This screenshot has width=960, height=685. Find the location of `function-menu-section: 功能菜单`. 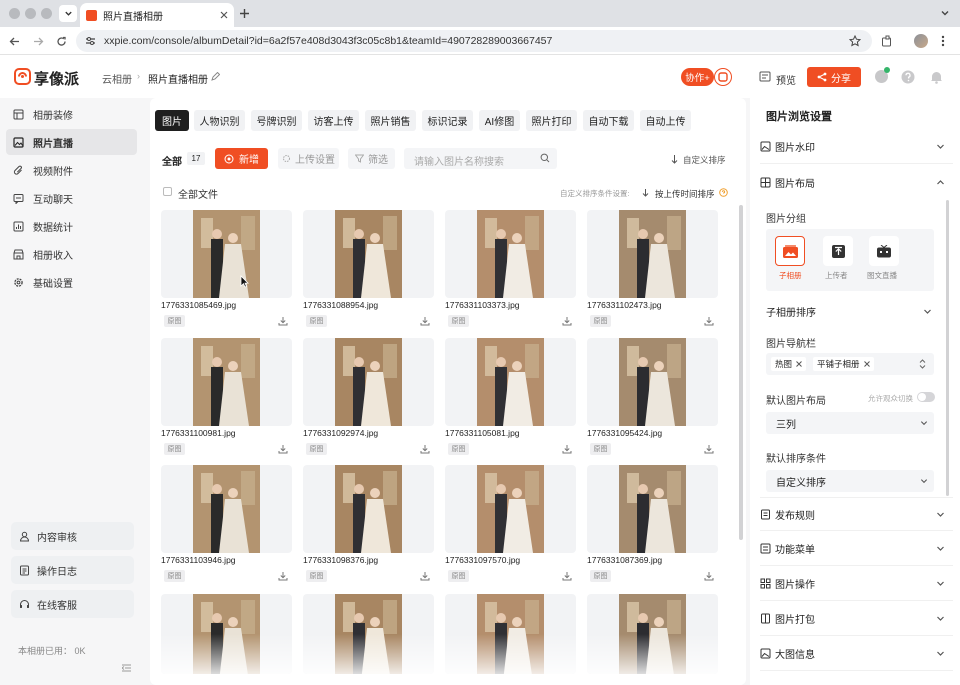

function-menu-section: 功能菜单 is located at coordinates (856, 549).